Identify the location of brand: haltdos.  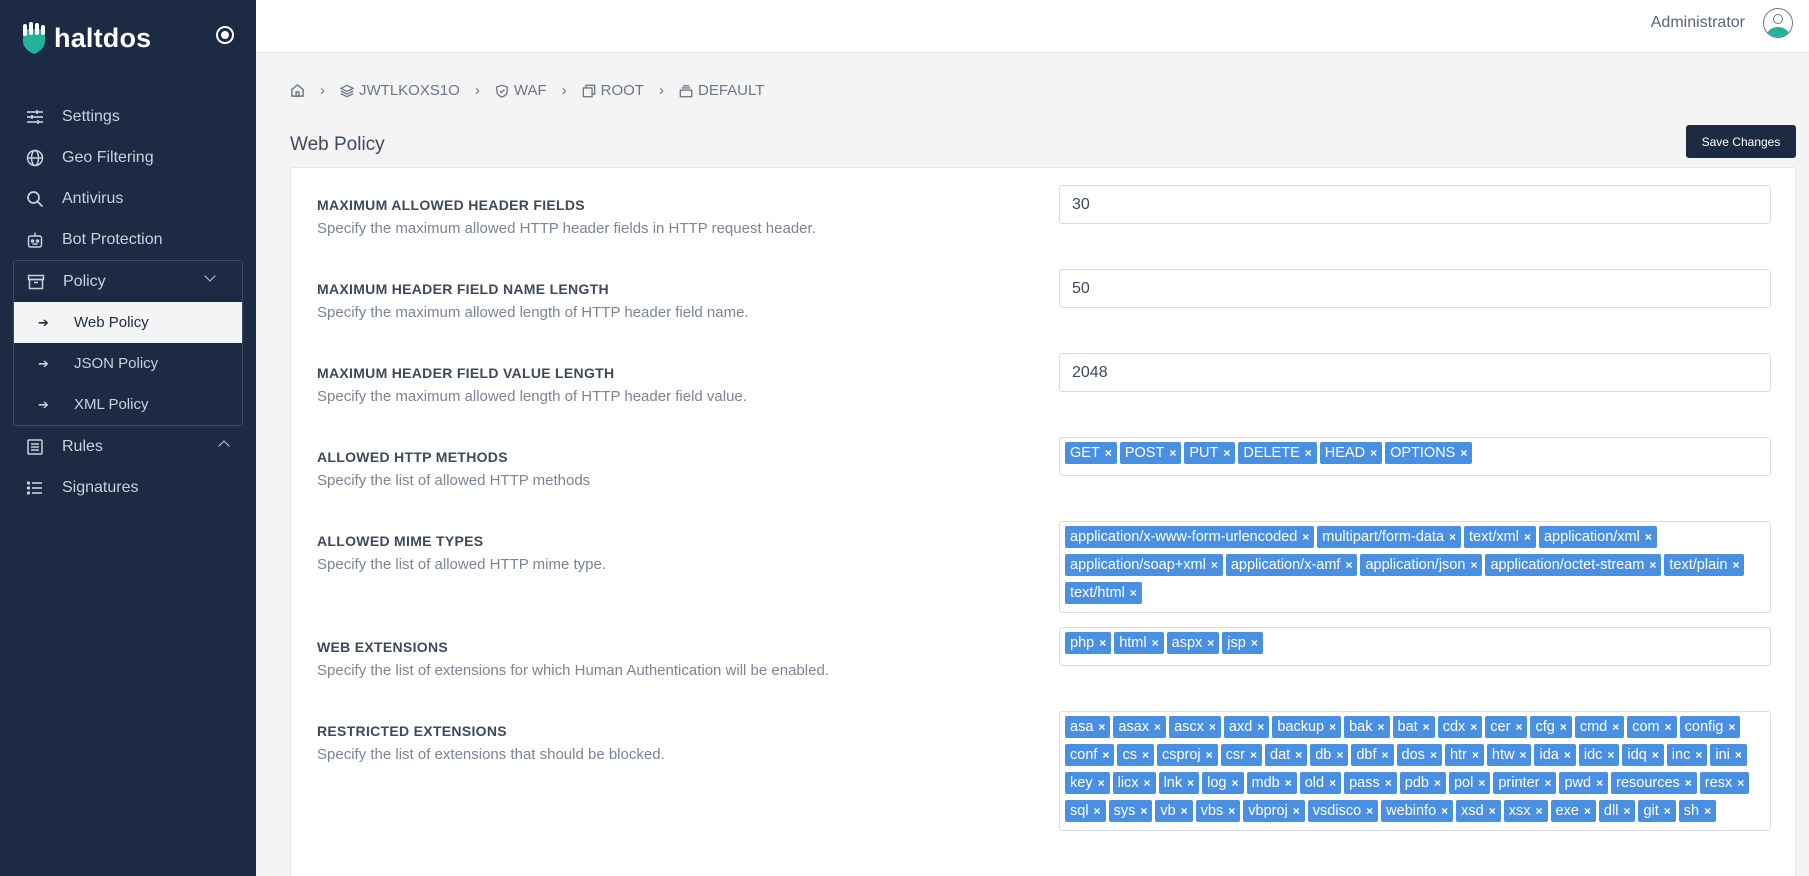
(128, 38).